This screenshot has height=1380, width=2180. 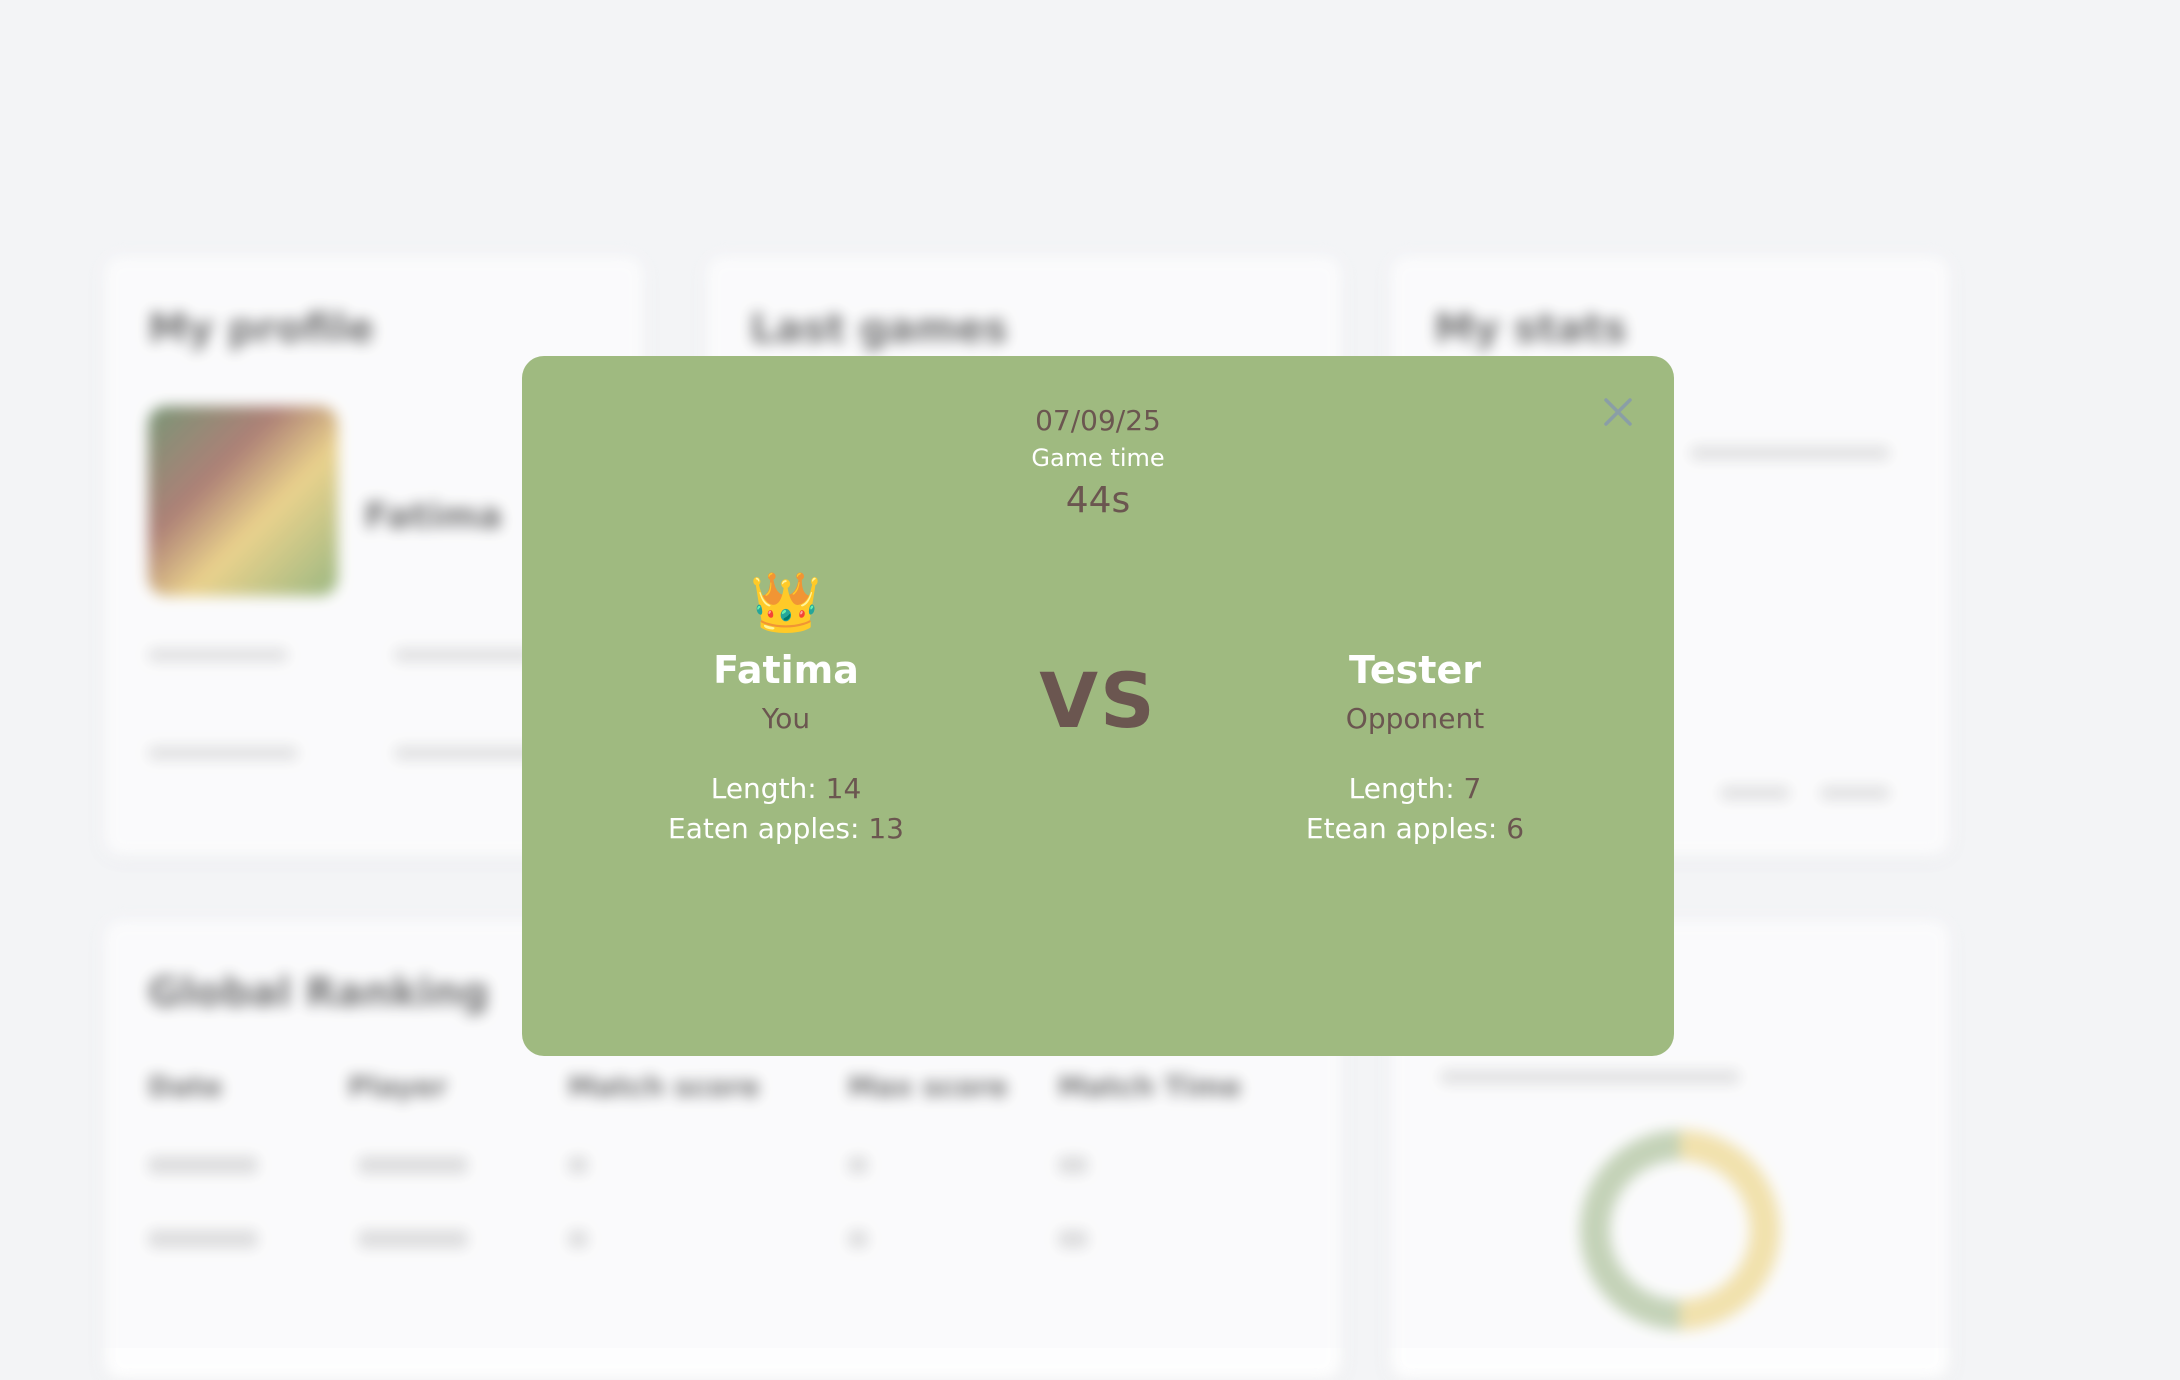 I want to click on opponent-apples-row: Etean apples: 6, so click(x=1415, y=829).